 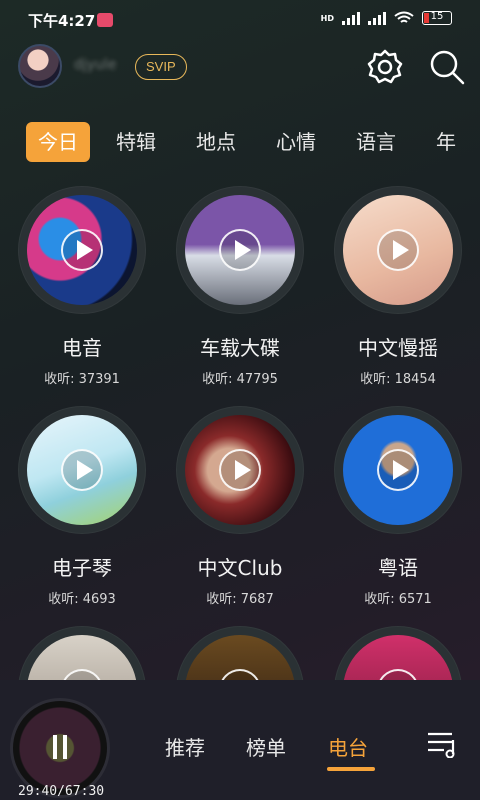 I want to click on app-notification-icon, so click(x=105, y=20).